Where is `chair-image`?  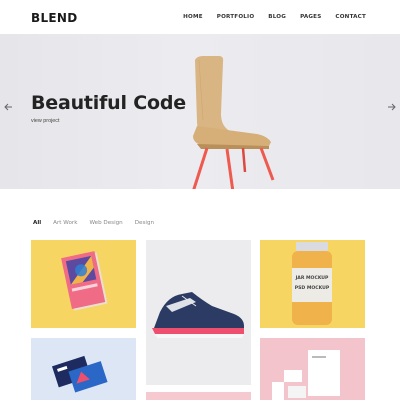 chair-image is located at coordinates (233, 122).